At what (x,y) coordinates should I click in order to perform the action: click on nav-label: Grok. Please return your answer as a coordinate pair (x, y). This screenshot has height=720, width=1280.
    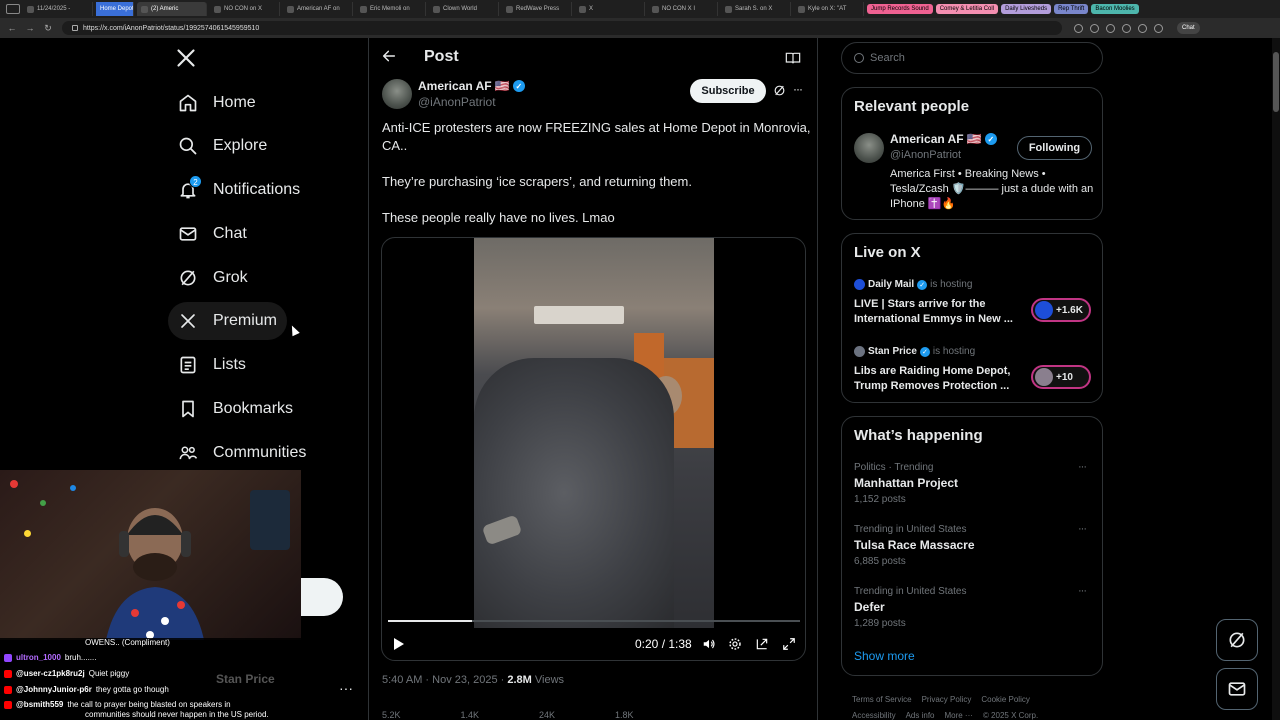
    Looking at the image, I should click on (230, 277).